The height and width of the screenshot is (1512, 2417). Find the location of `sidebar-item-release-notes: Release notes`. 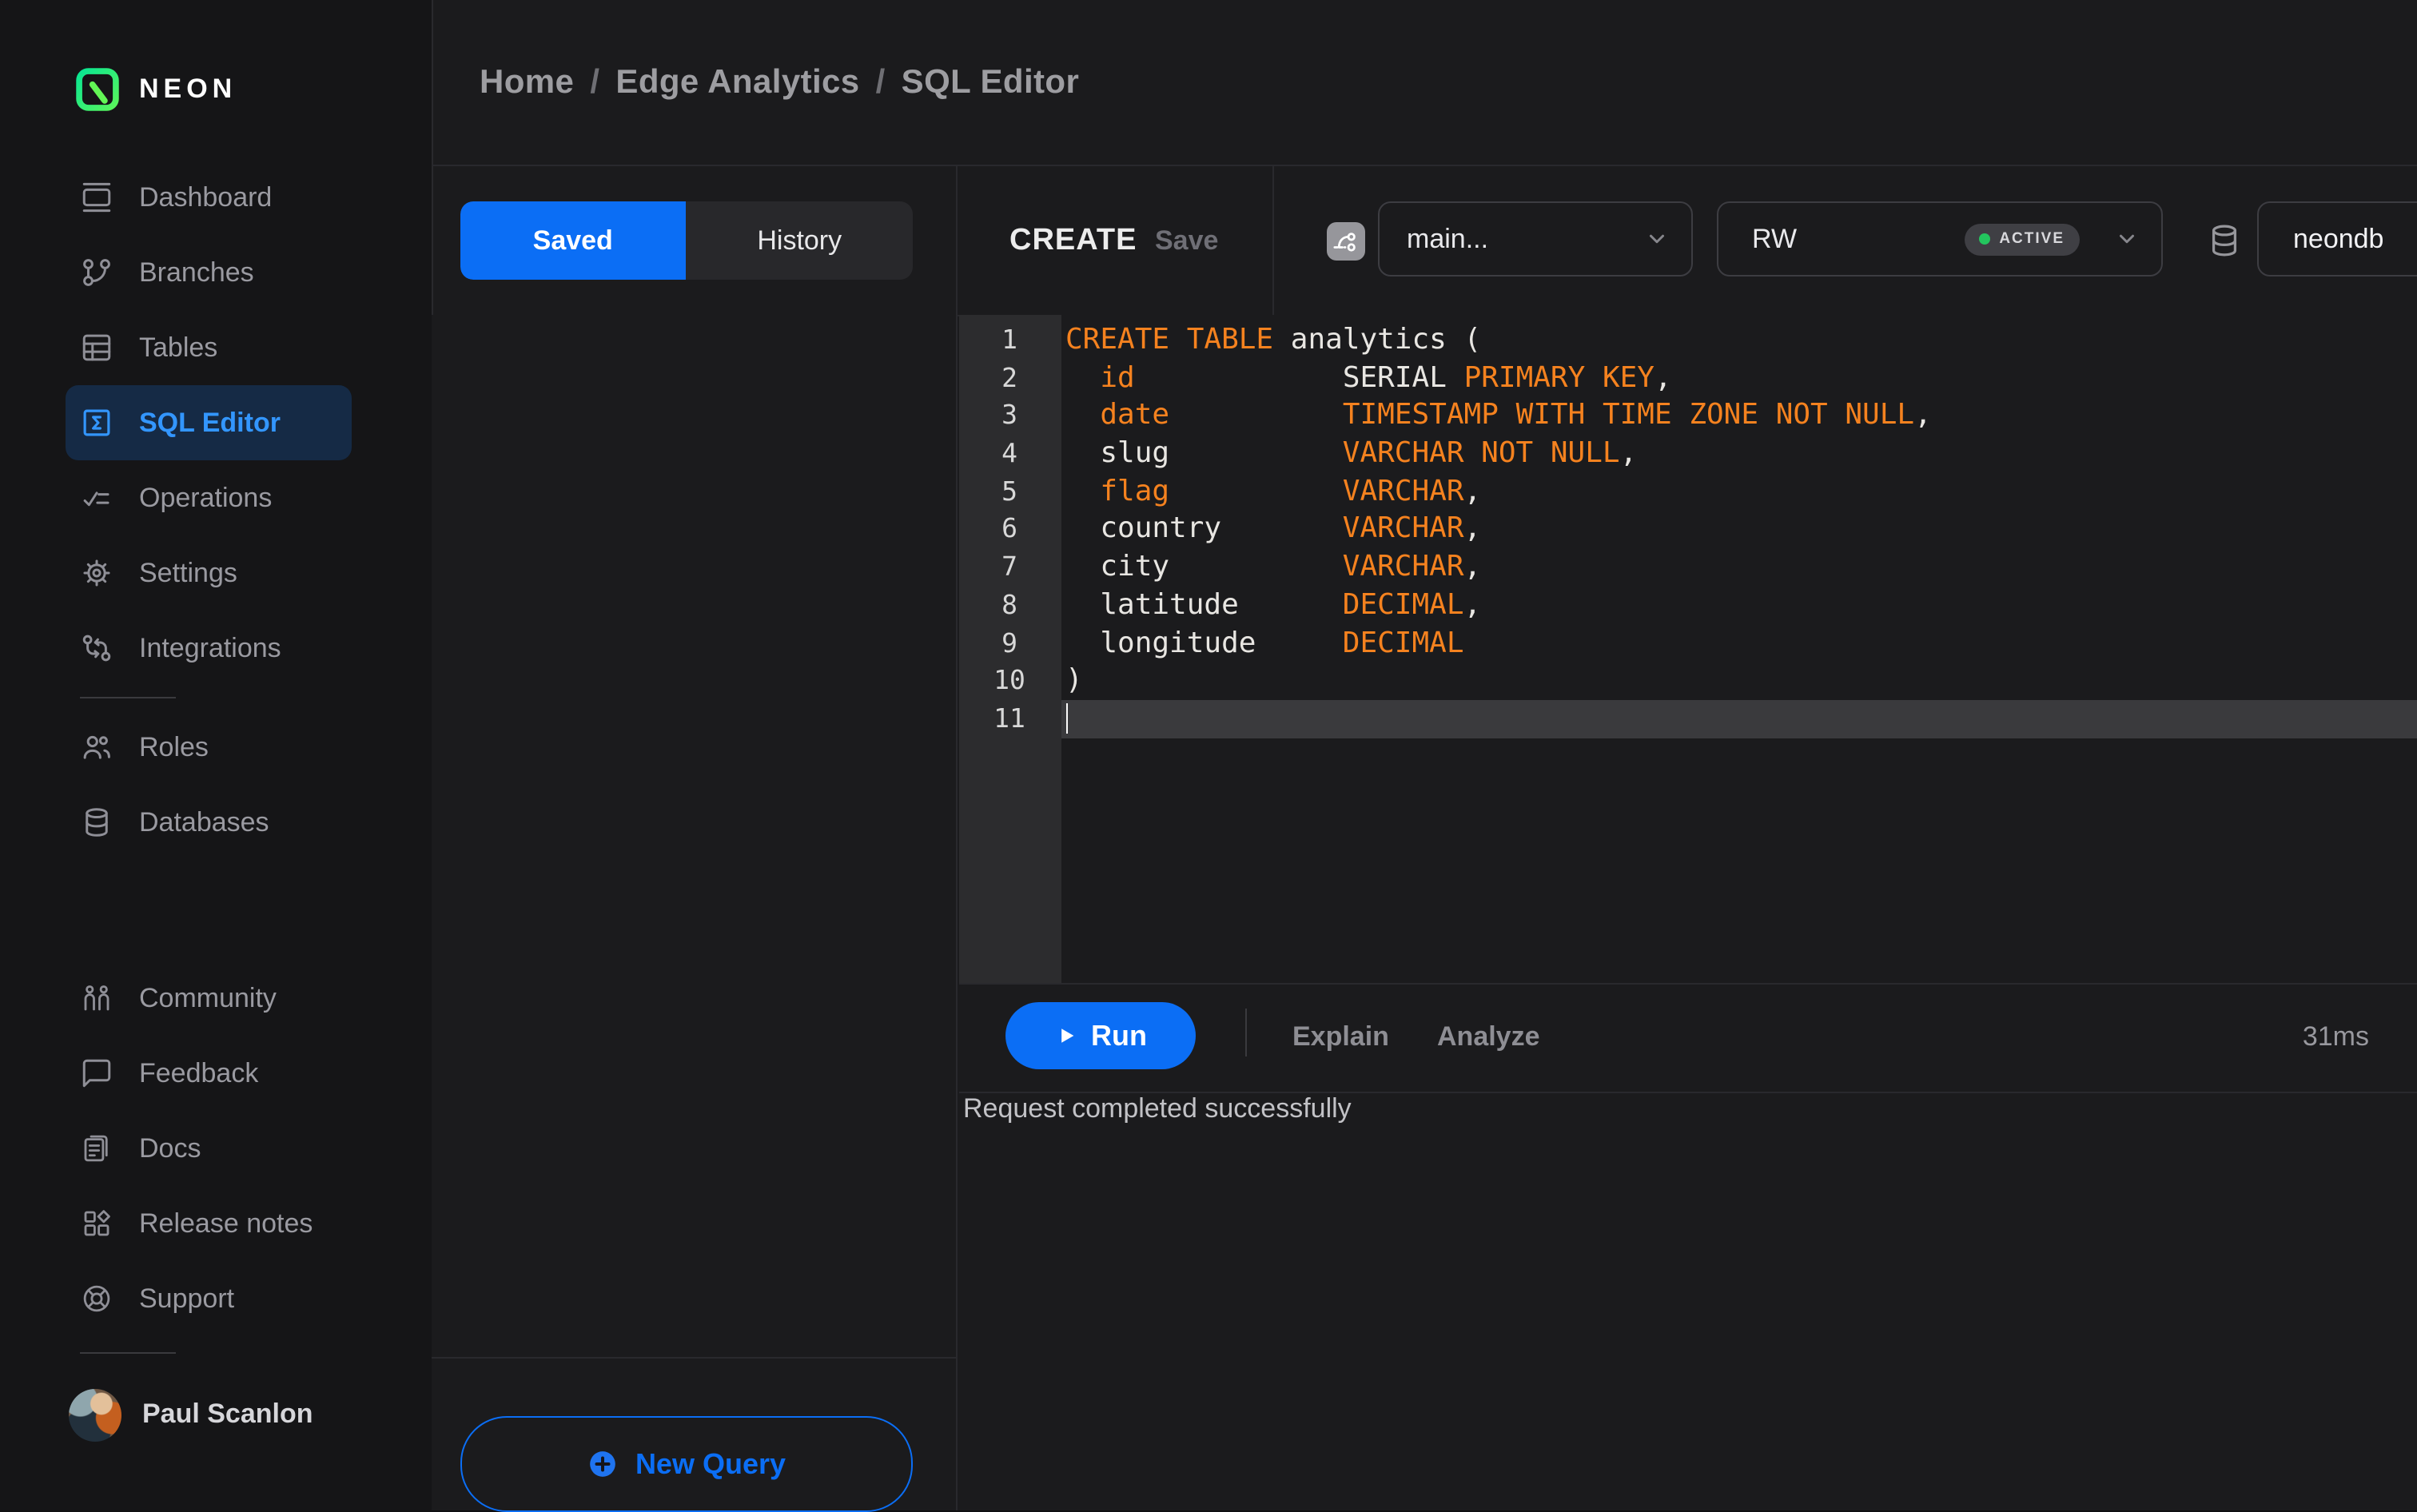

sidebar-item-release-notes: Release notes is located at coordinates (209, 1223).